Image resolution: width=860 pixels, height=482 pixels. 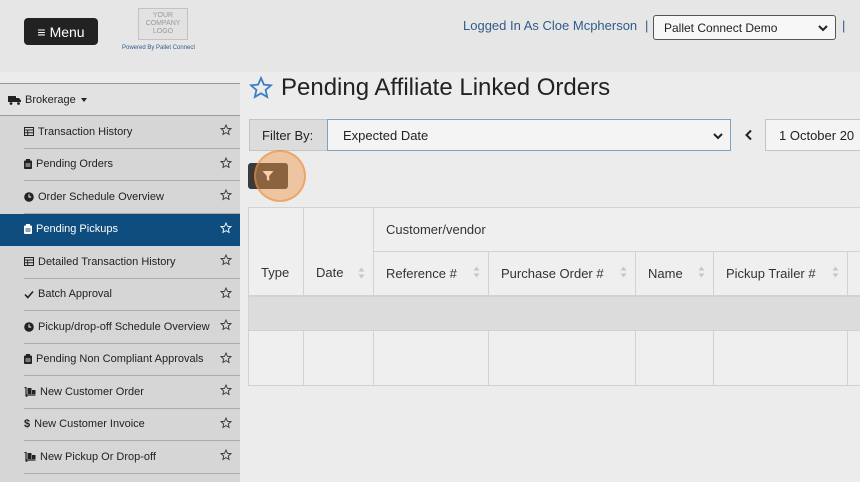 I want to click on sidebar-item-detailed-transaction-history: Detailed Transaction History, so click(x=132, y=262).